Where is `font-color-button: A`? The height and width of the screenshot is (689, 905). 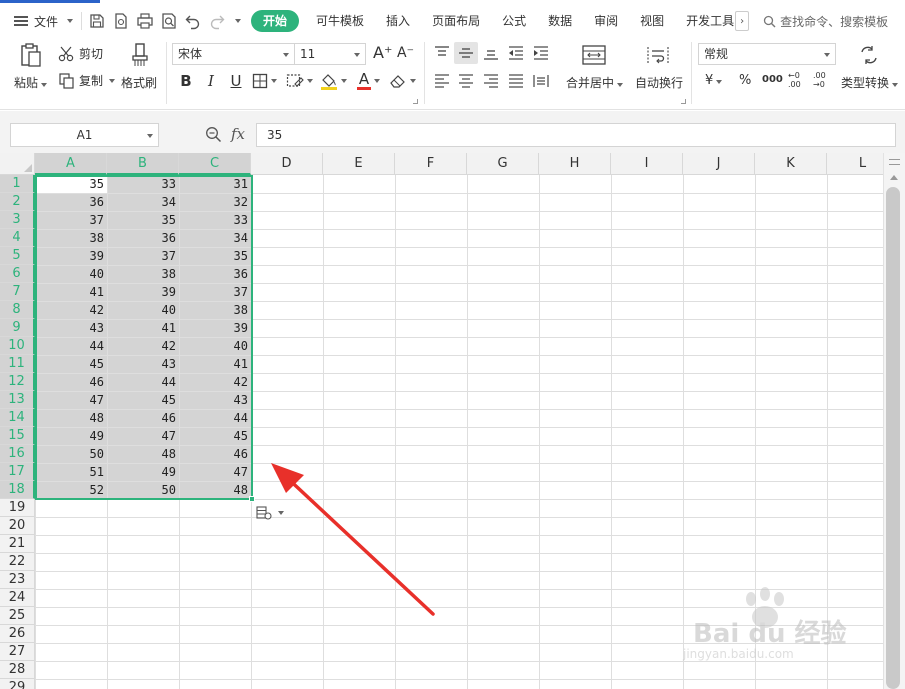
font-color-button: A is located at coordinates (368, 80).